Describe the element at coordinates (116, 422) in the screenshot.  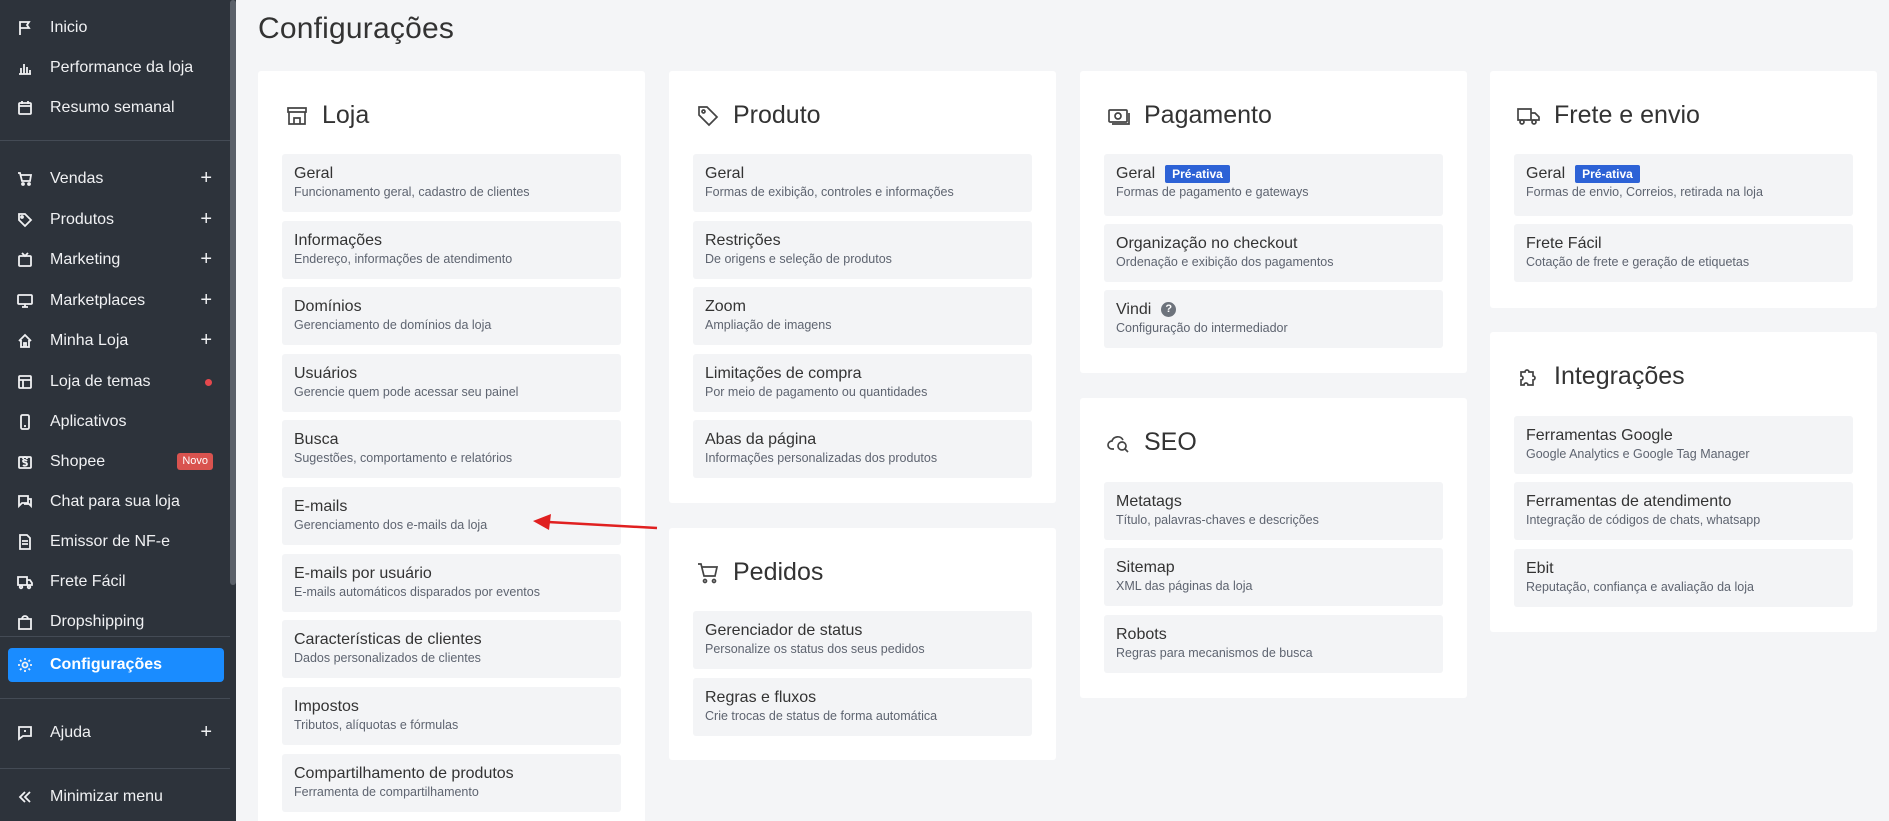
I see `sidebar-item-aplicativos: Aplicativos` at that location.